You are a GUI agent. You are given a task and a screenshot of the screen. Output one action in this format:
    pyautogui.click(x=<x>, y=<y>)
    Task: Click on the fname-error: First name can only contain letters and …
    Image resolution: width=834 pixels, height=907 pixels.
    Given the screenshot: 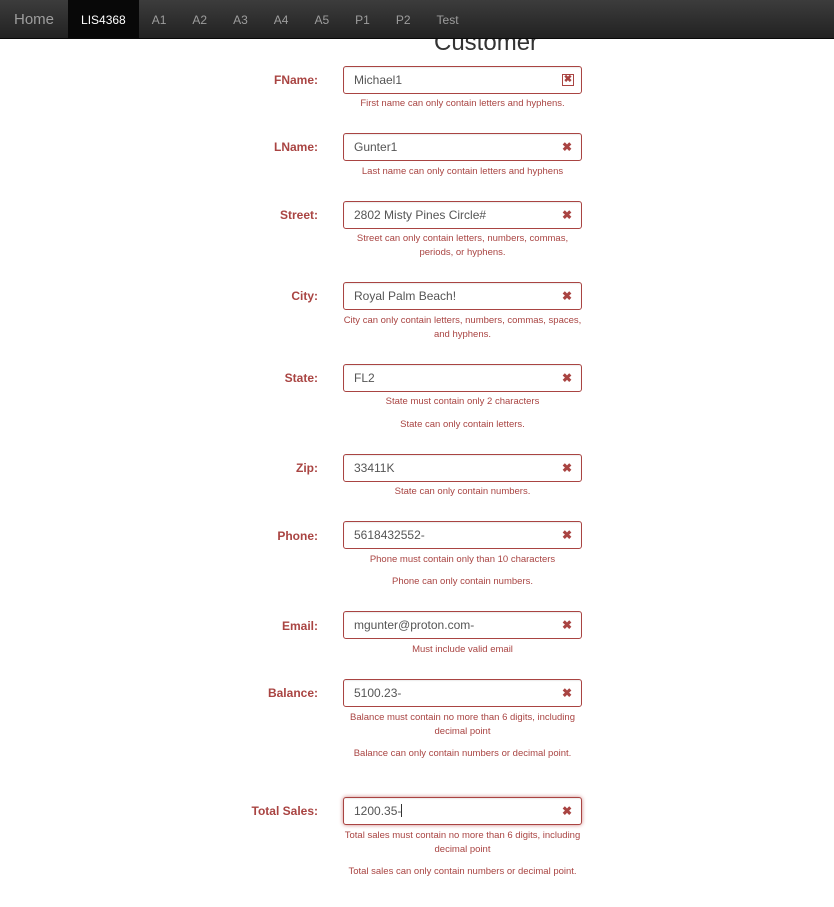 What is the action you would take?
    pyautogui.click(x=462, y=103)
    